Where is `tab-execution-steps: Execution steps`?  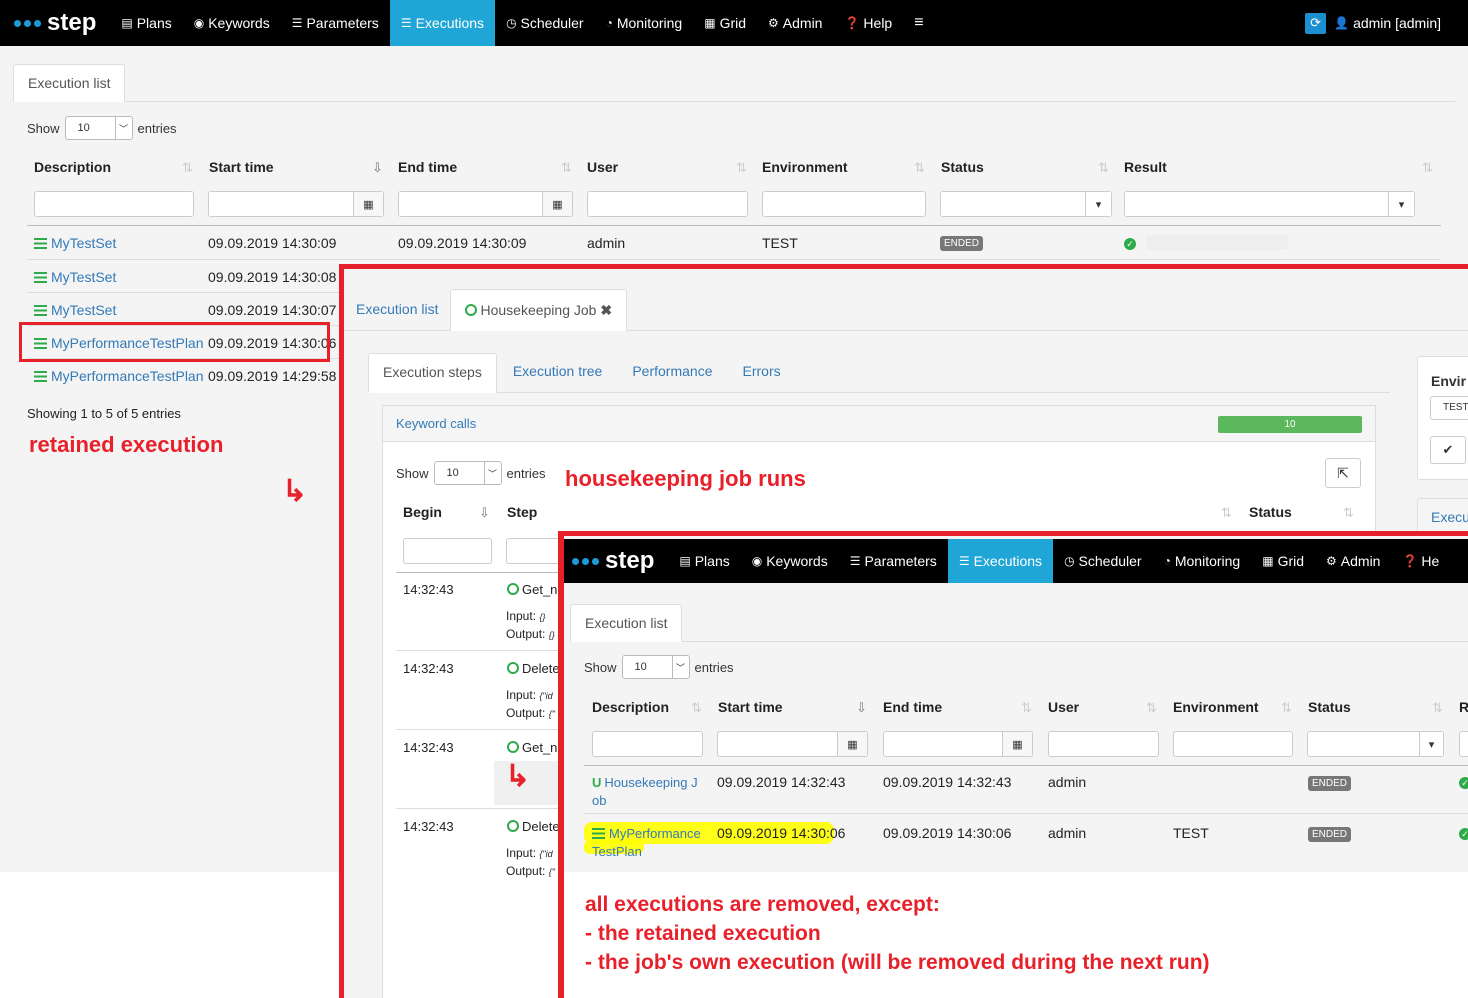
tab-execution-steps: Execution steps is located at coordinates (432, 373).